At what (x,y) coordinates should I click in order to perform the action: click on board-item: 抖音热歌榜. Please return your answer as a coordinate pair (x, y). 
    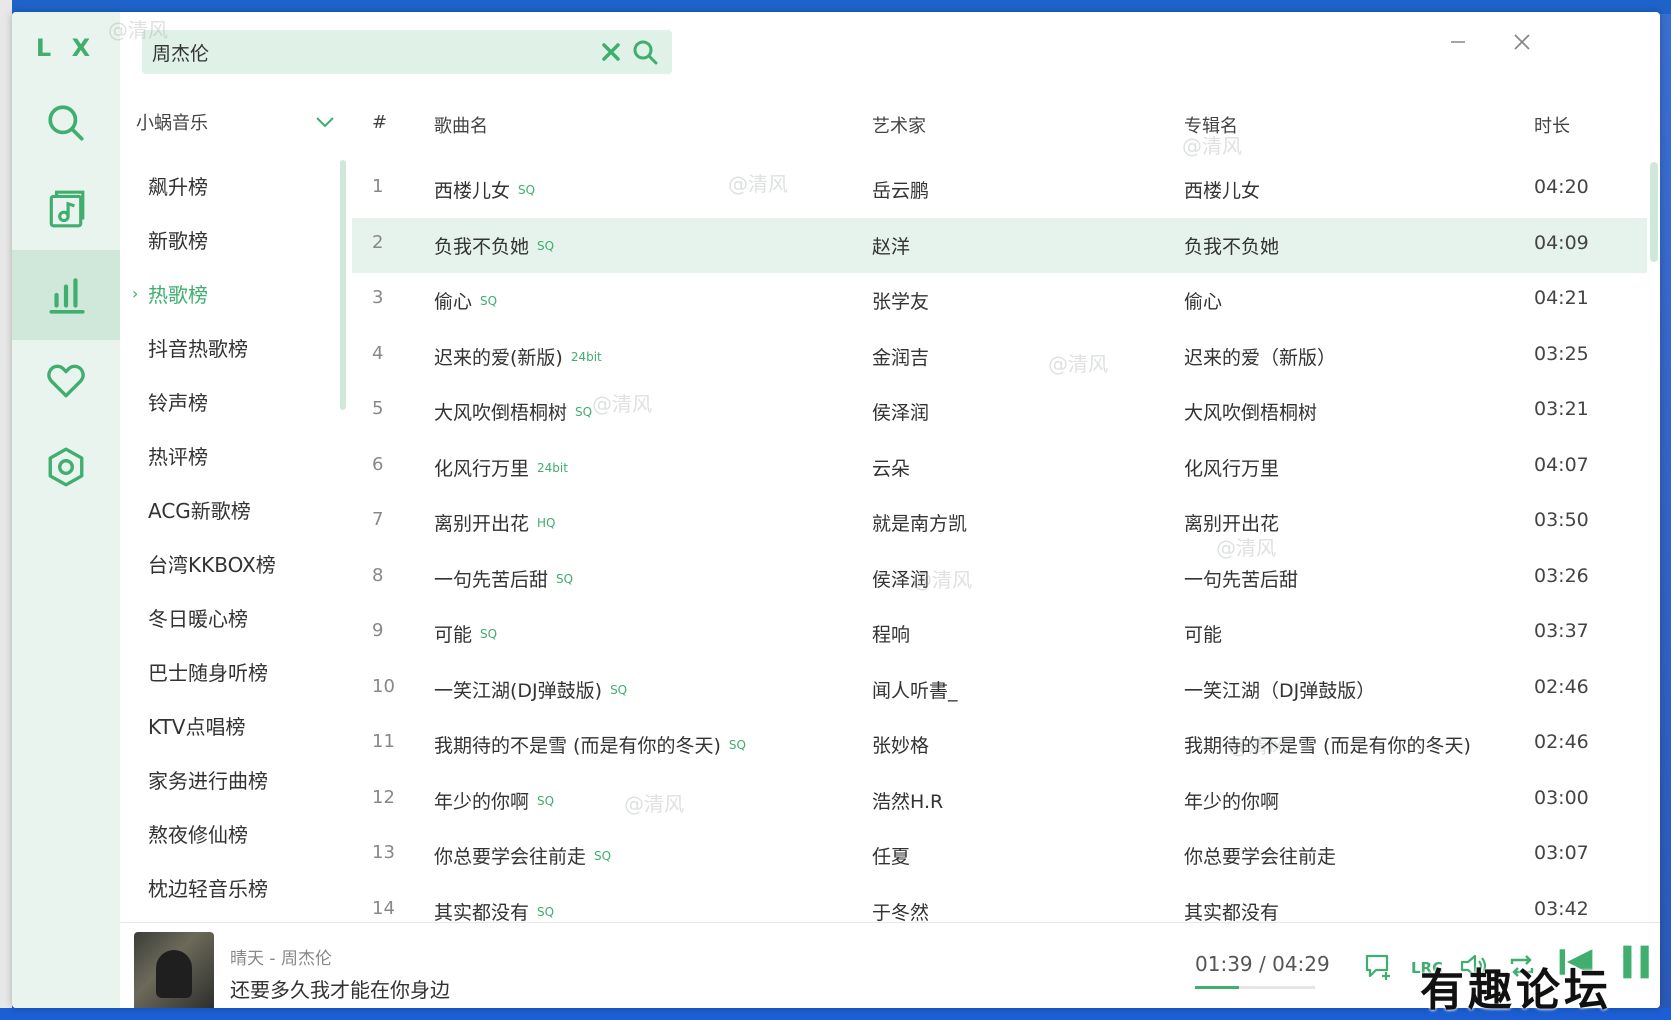
    Looking at the image, I should click on (232, 347).